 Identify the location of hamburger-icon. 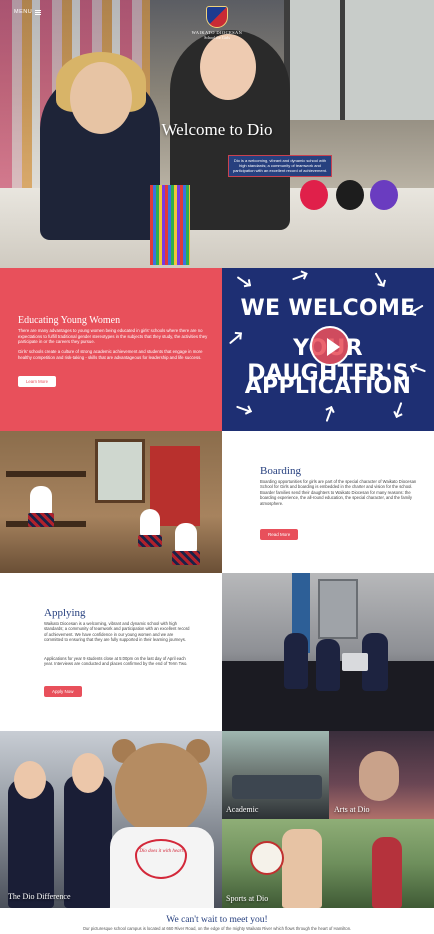
(38, 12).